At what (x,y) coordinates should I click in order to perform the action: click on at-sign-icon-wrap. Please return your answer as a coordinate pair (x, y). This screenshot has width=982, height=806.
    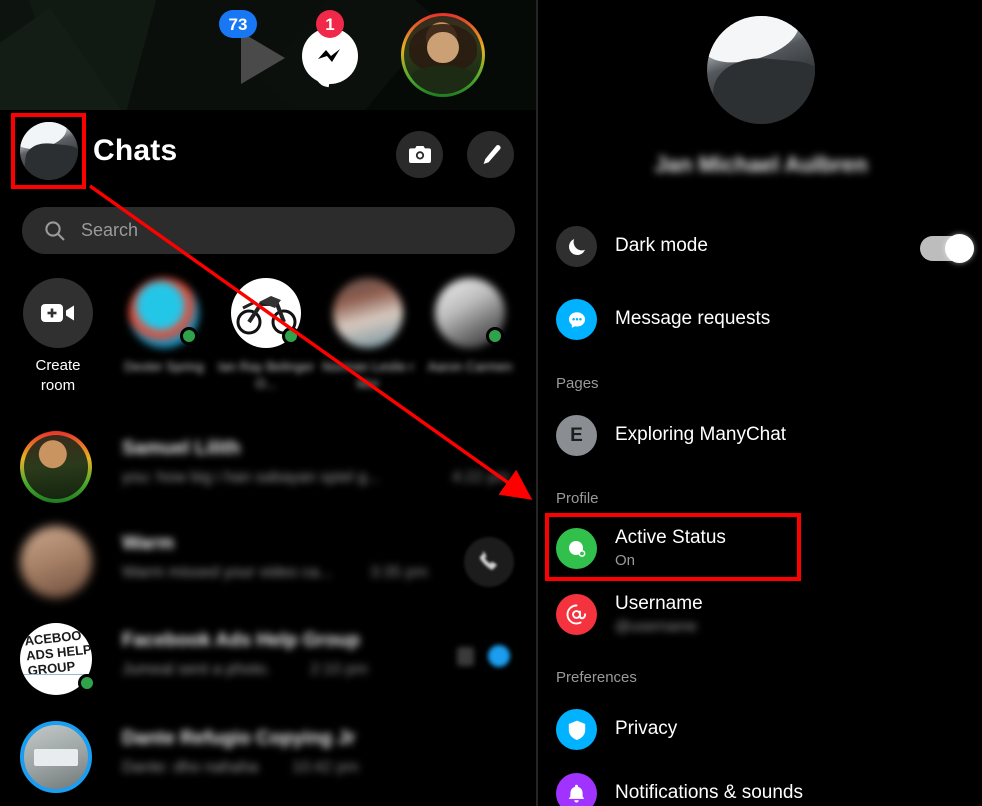
    Looking at the image, I should click on (576, 614).